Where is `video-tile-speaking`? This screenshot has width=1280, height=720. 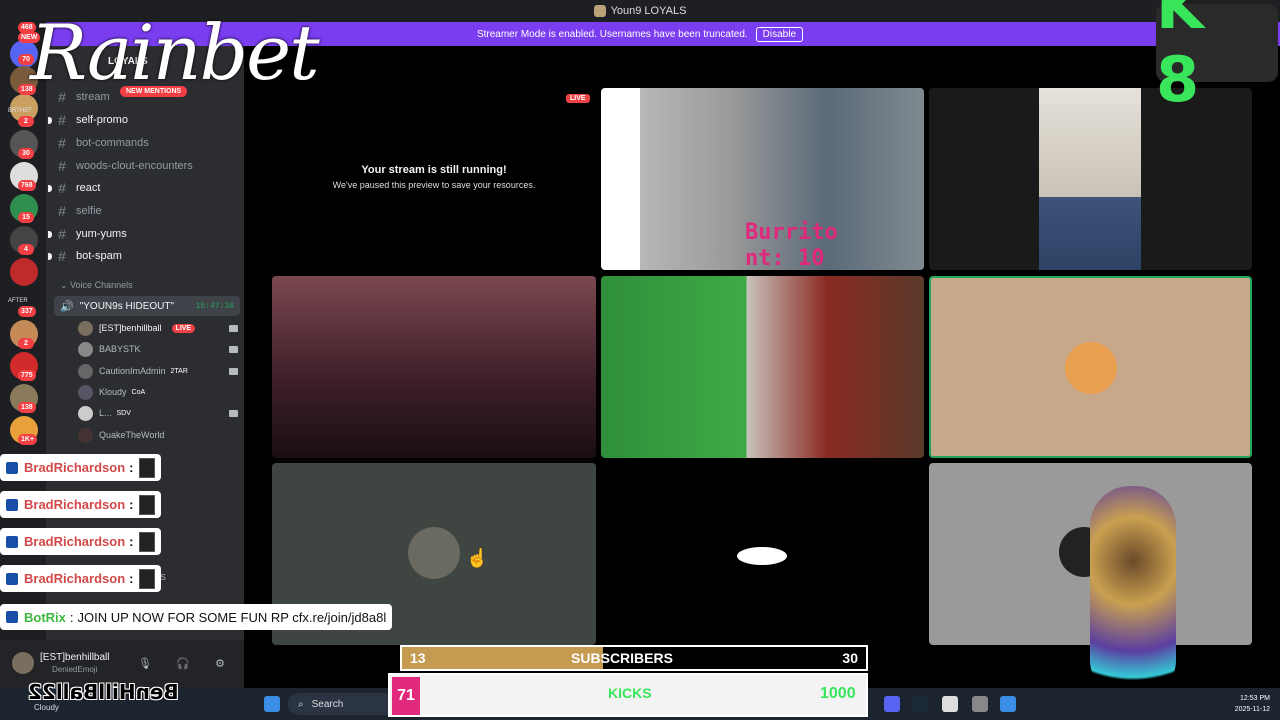
video-tile-speaking is located at coordinates (1090, 367).